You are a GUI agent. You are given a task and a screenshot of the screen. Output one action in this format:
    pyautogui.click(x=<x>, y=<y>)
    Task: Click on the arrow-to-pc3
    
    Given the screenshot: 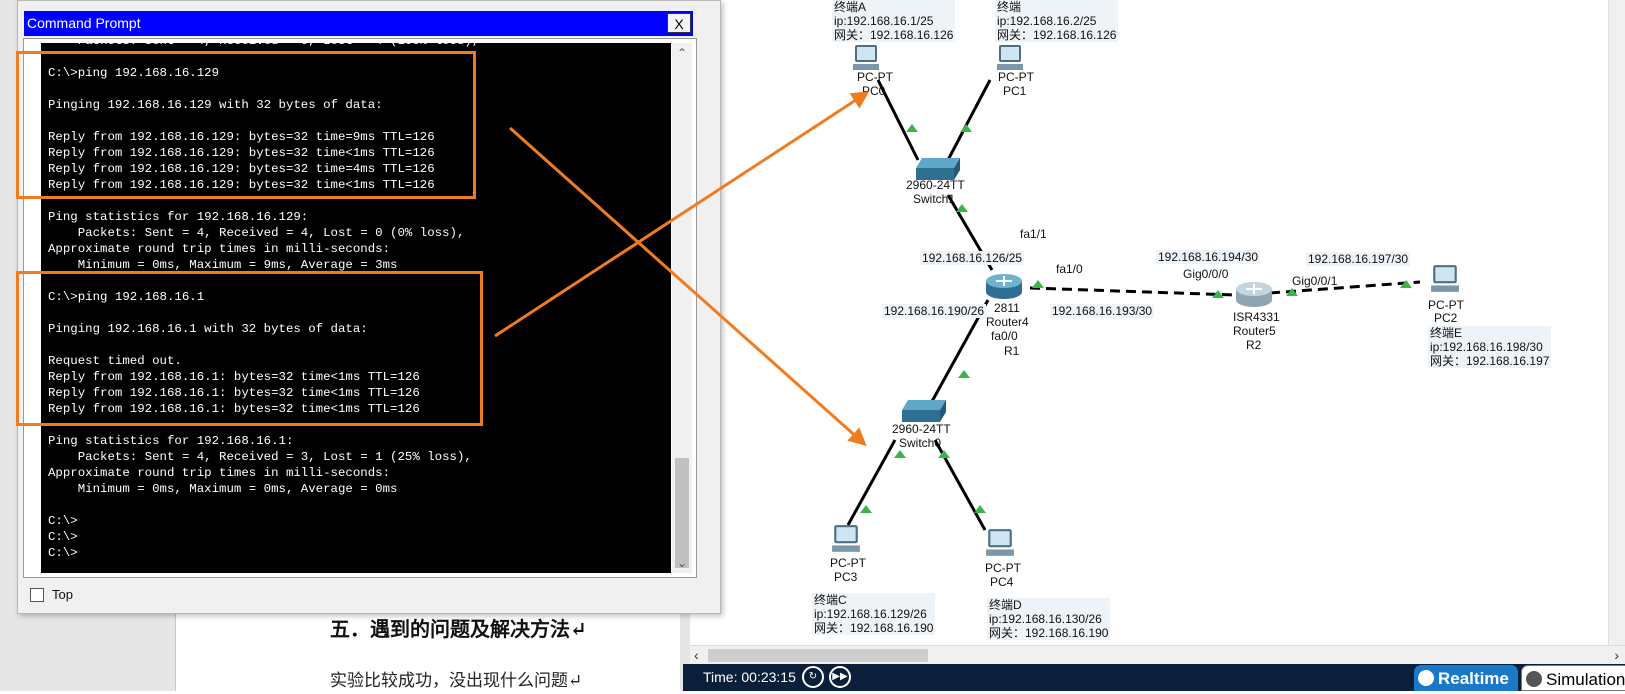 What is the action you would take?
    pyautogui.click(x=688, y=286)
    